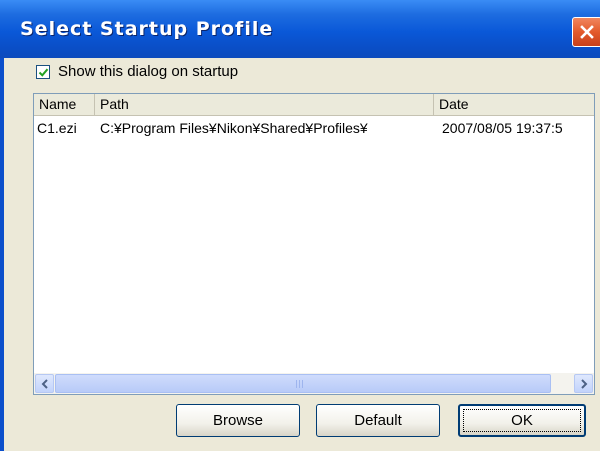 Image resolution: width=600 pixels, height=451 pixels. What do you see at coordinates (2, 254) in the screenshot?
I see `window-border` at bounding box center [2, 254].